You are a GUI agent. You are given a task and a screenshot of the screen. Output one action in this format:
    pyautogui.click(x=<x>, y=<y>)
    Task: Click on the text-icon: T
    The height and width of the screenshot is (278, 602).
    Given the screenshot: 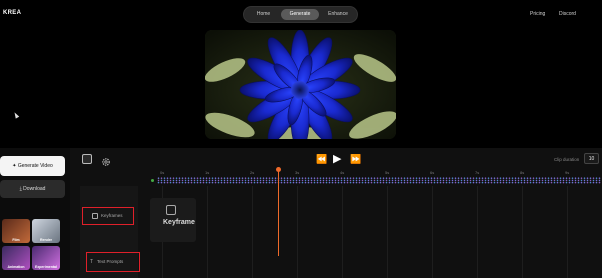 What is the action you would take?
    pyautogui.click(x=92, y=262)
    